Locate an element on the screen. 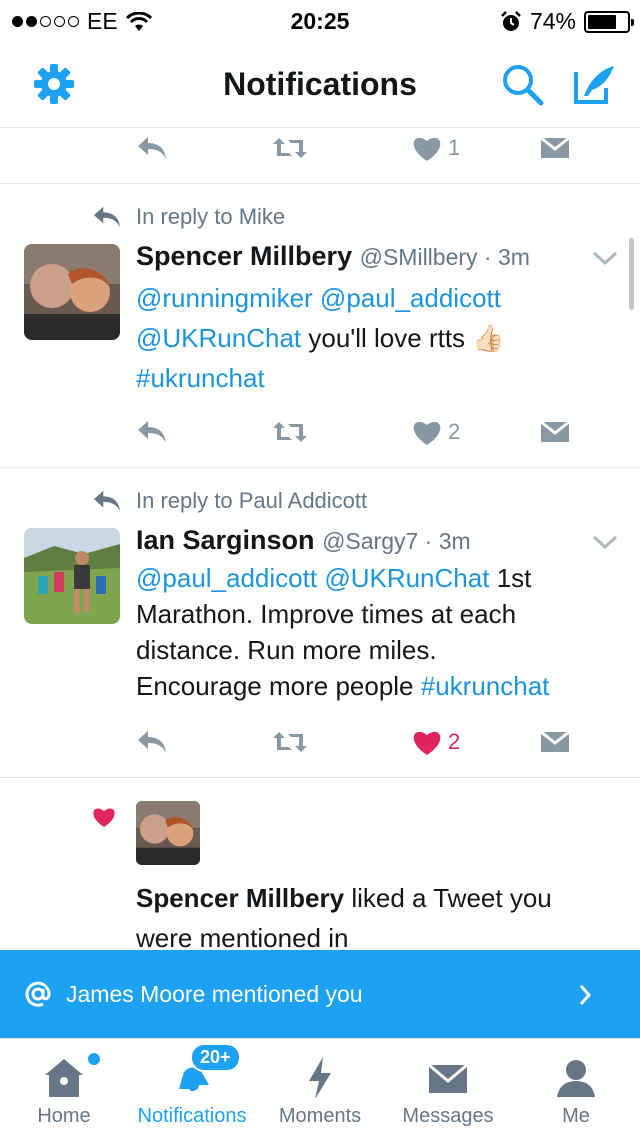 This screenshot has height=1136, width=640. tab-label: Moments is located at coordinates (320, 1116).